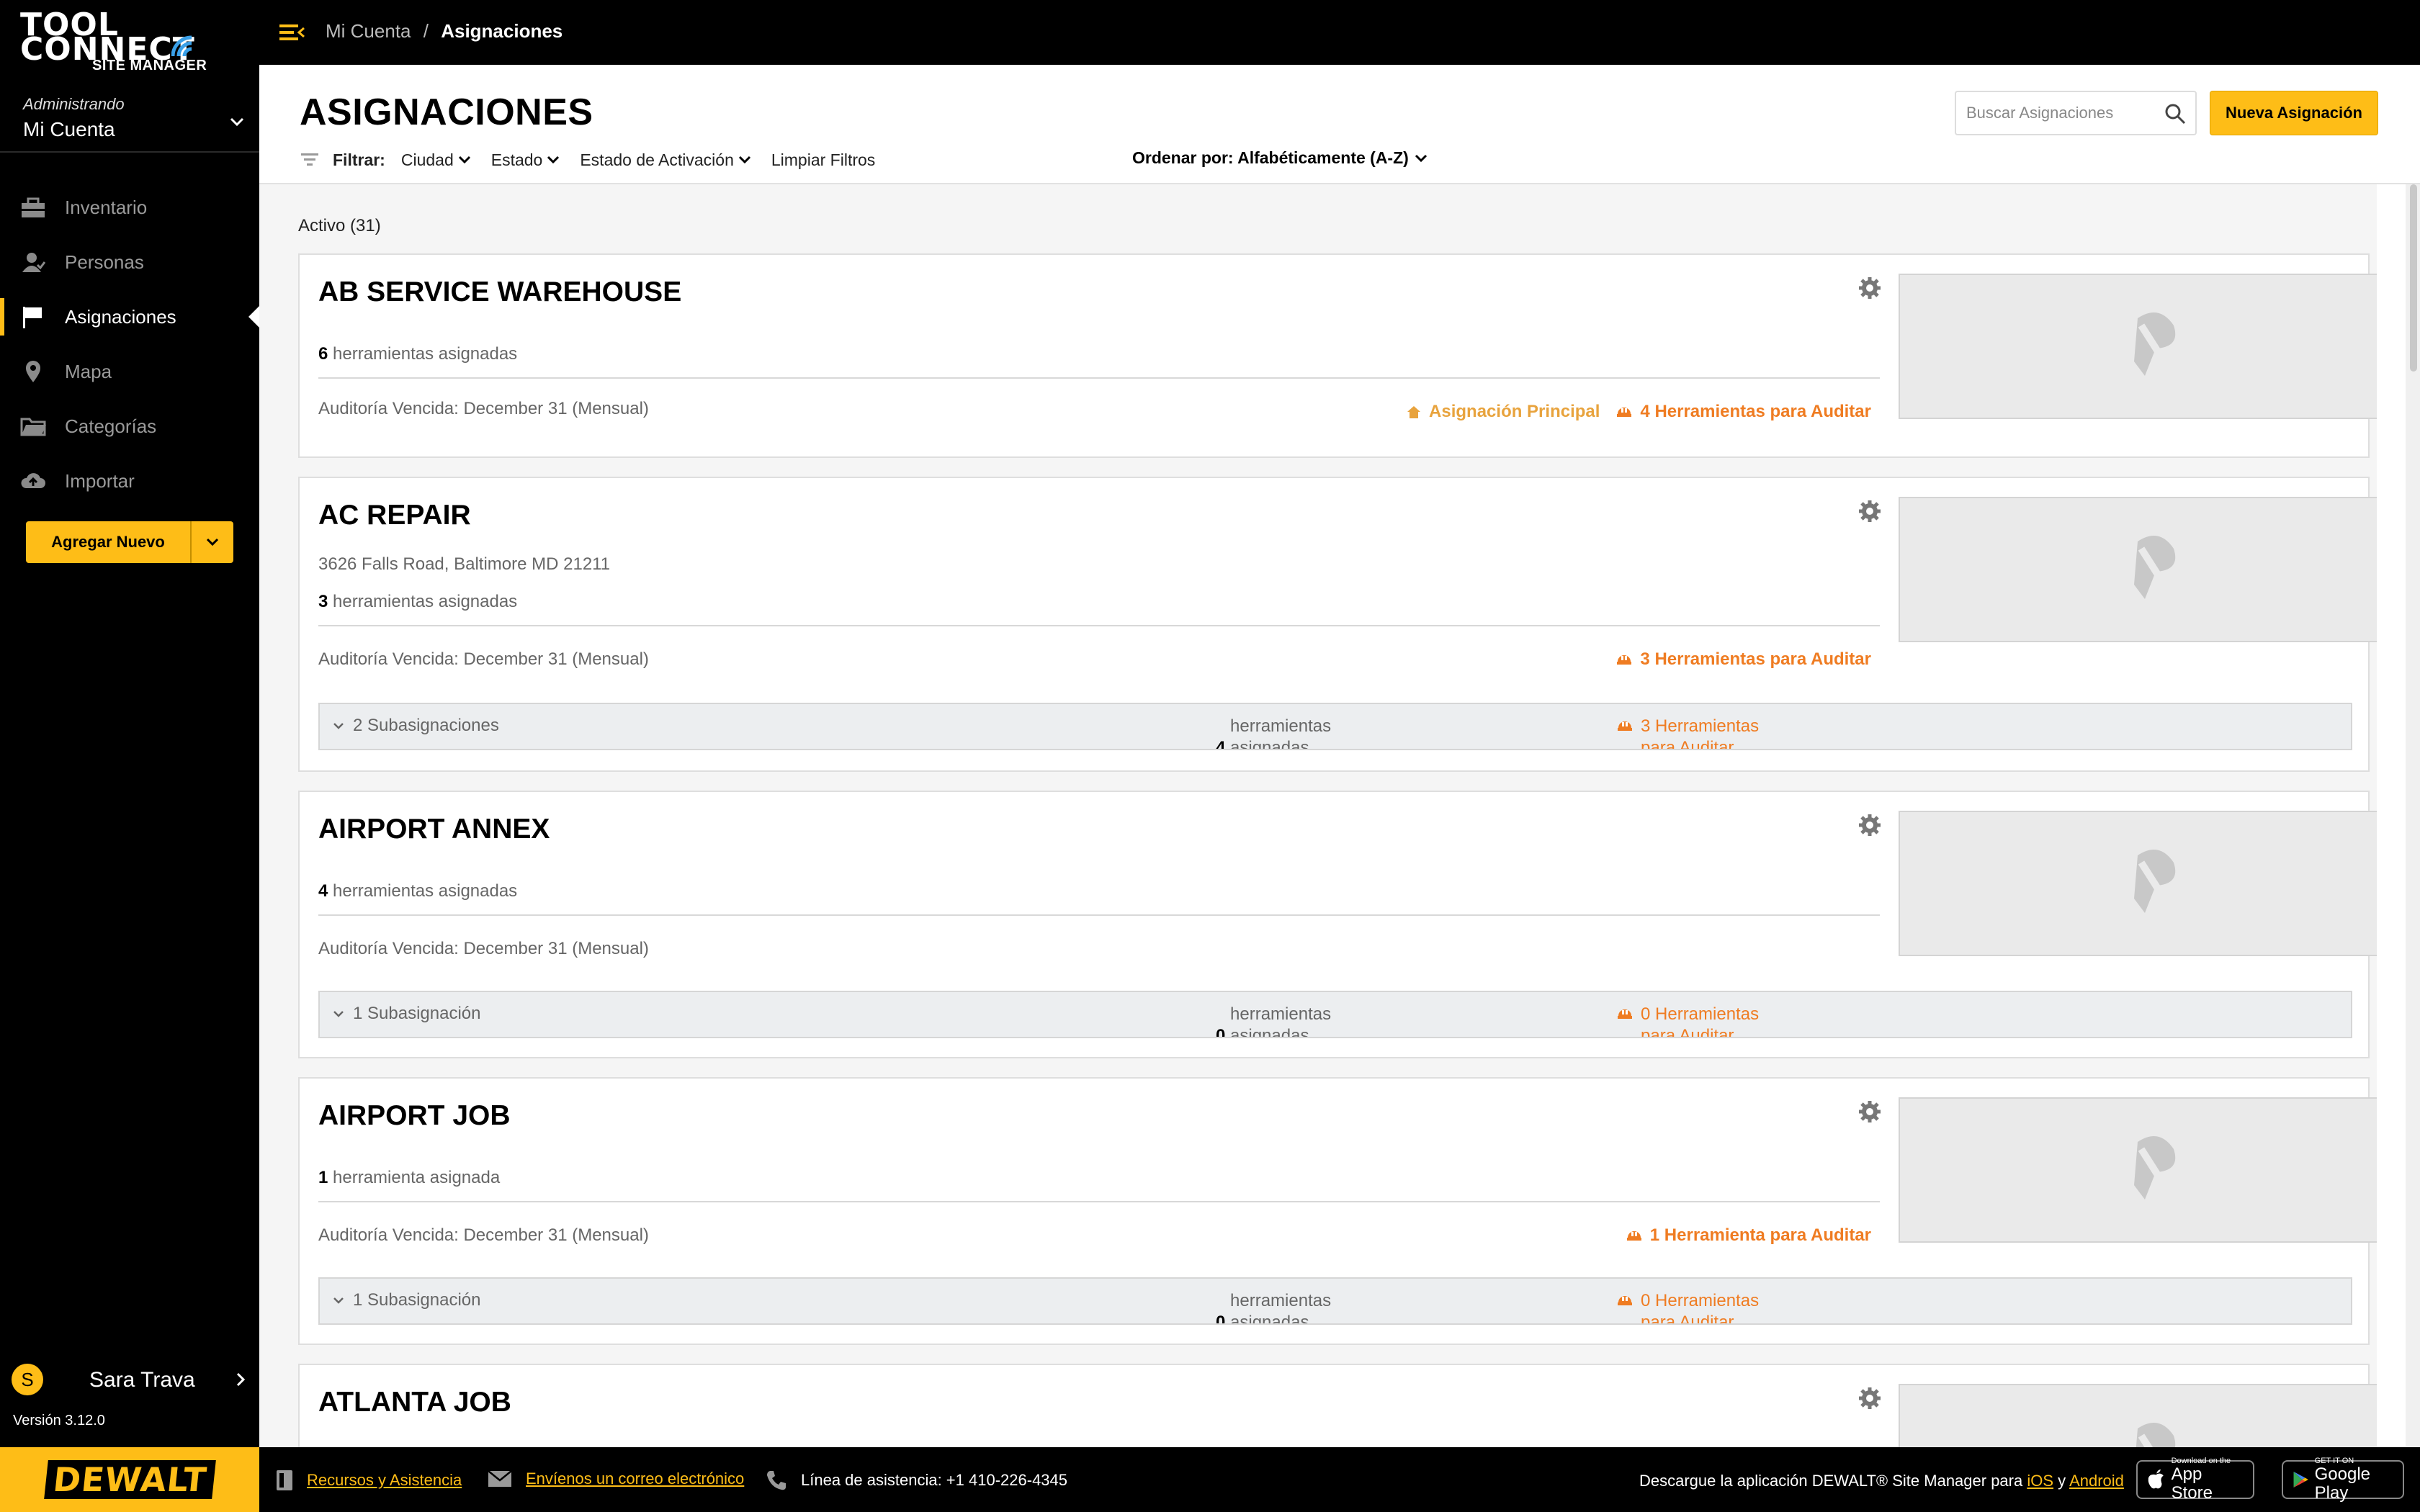 Image resolution: width=2420 pixels, height=1512 pixels. Describe the element at coordinates (465, 564) in the screenshot. I see `assignment-address: 3626 Falls Road, Baltimore MD 21211` at that location.